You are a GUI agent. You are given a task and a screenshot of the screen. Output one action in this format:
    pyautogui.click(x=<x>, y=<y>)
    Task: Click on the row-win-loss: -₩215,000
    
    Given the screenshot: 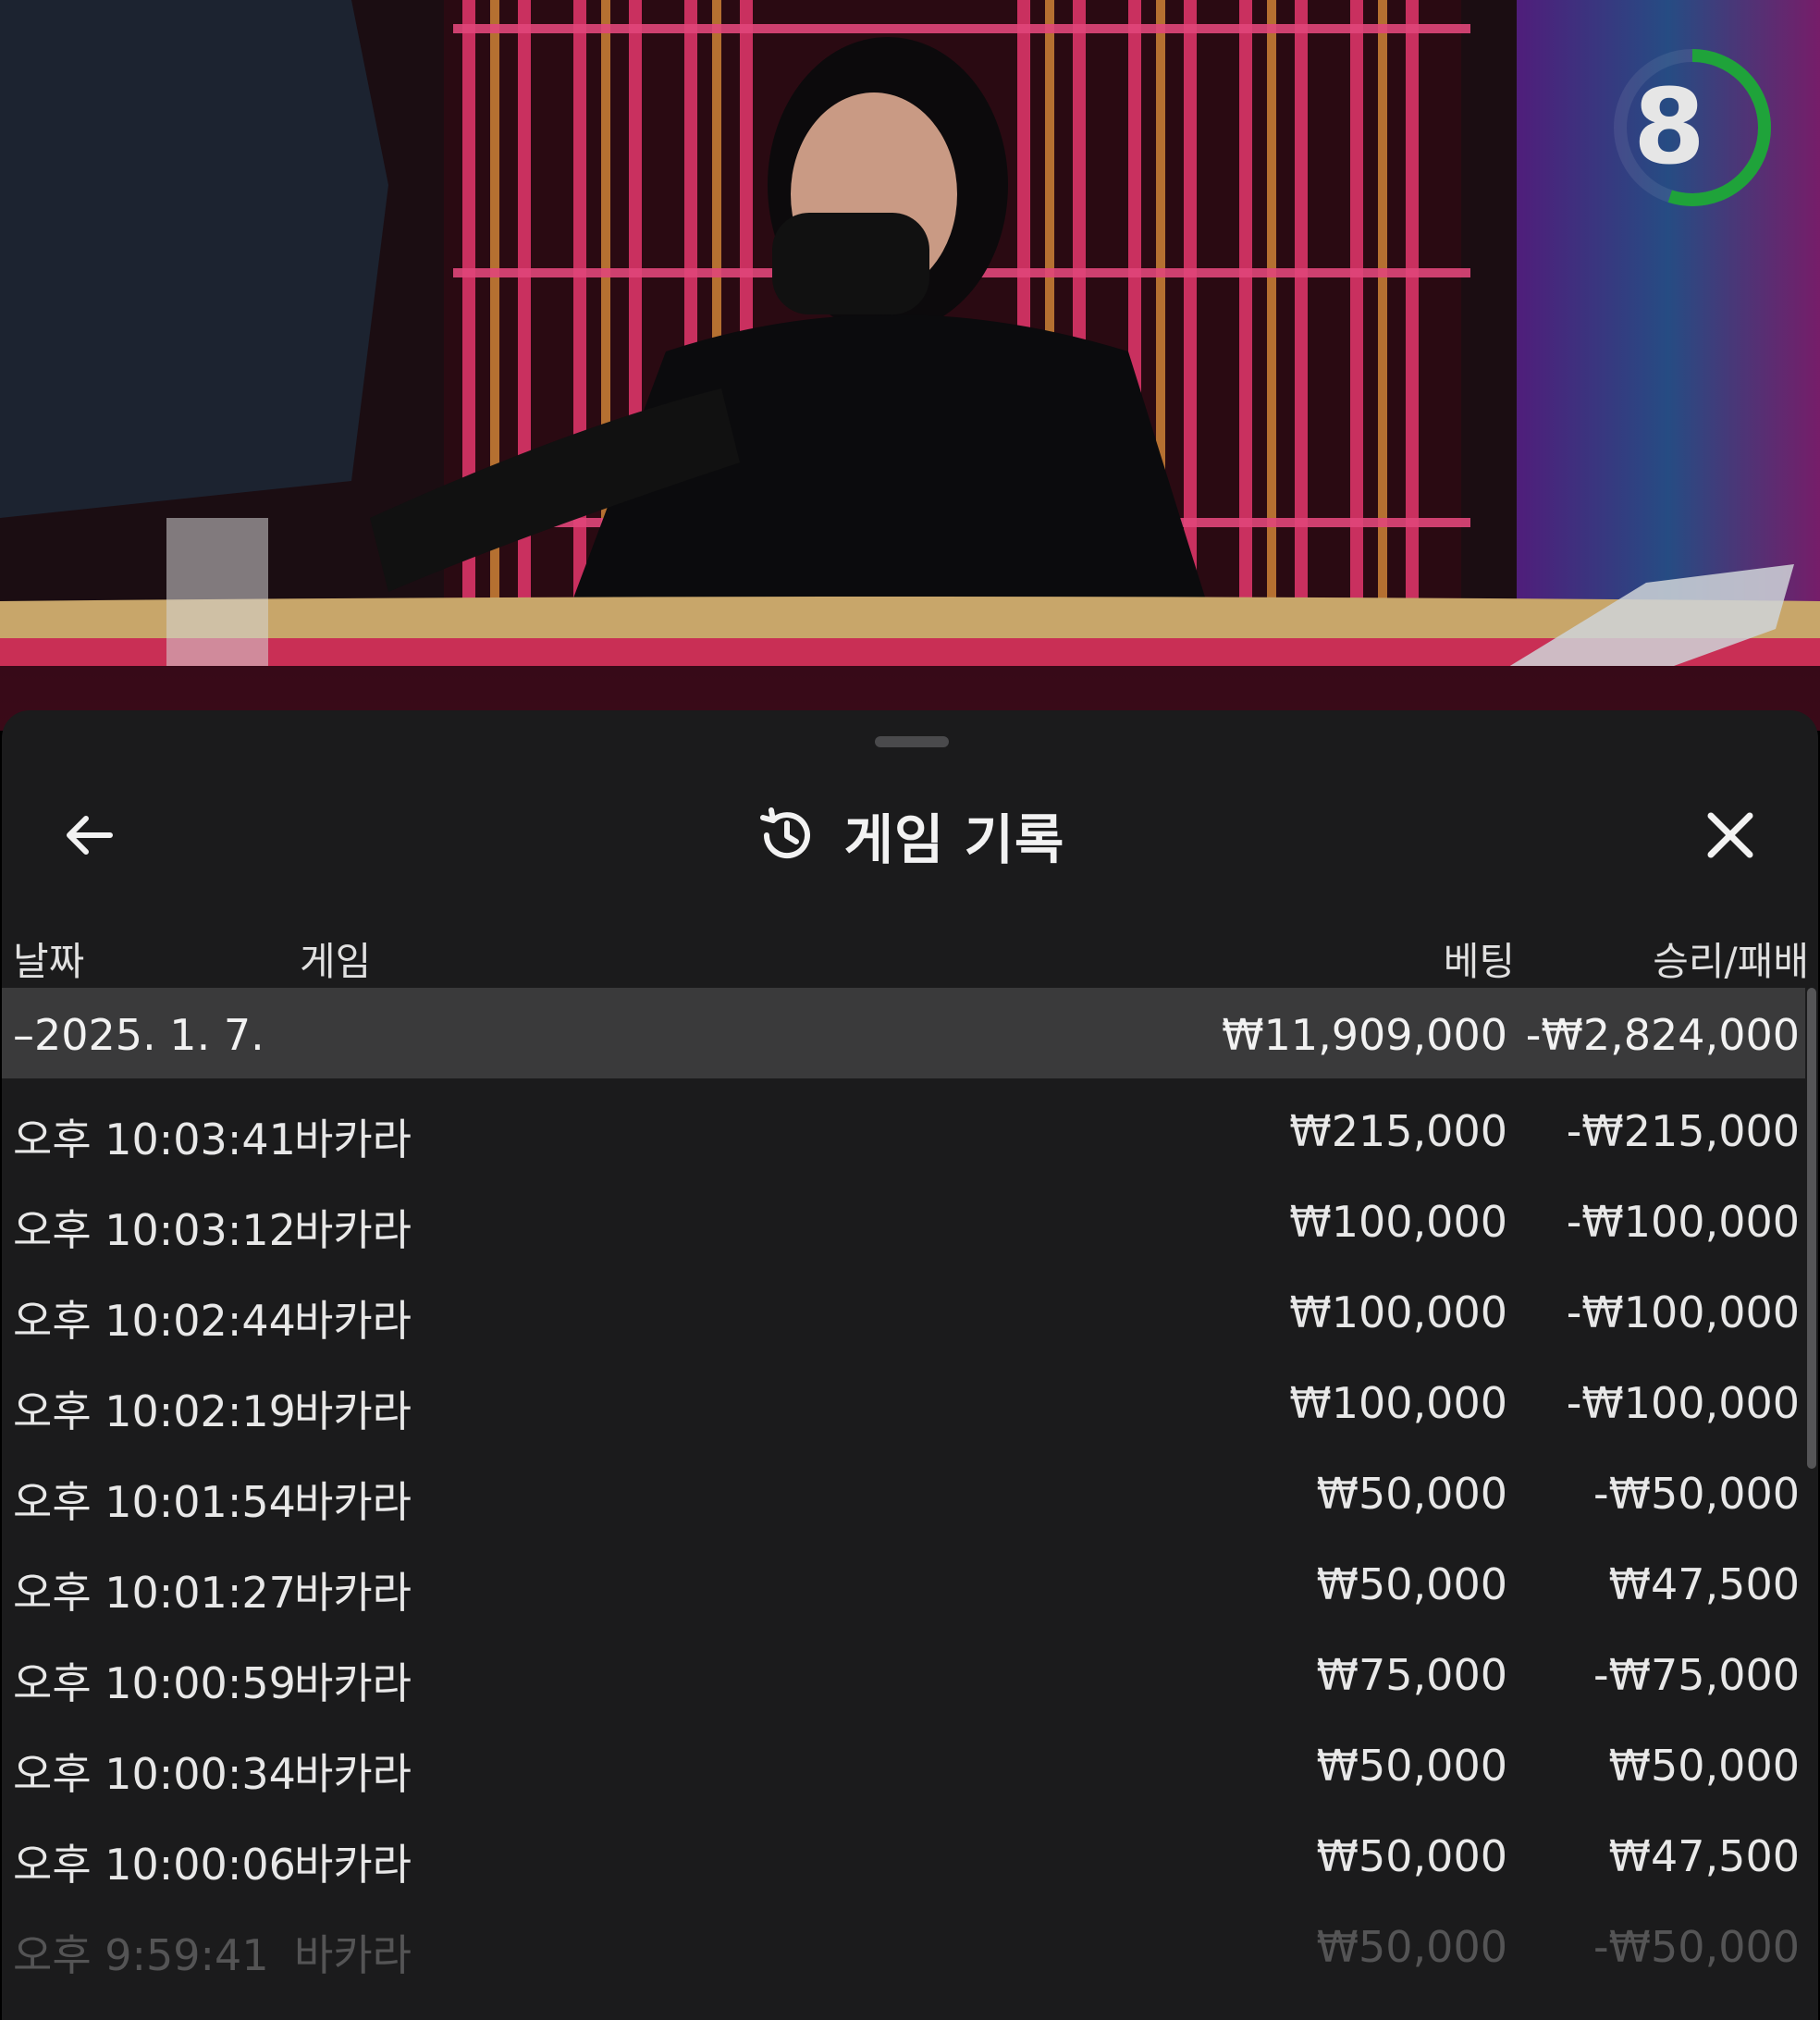 What is the action you would take?
    pyautogui.click(x=1683, y=1131)
    